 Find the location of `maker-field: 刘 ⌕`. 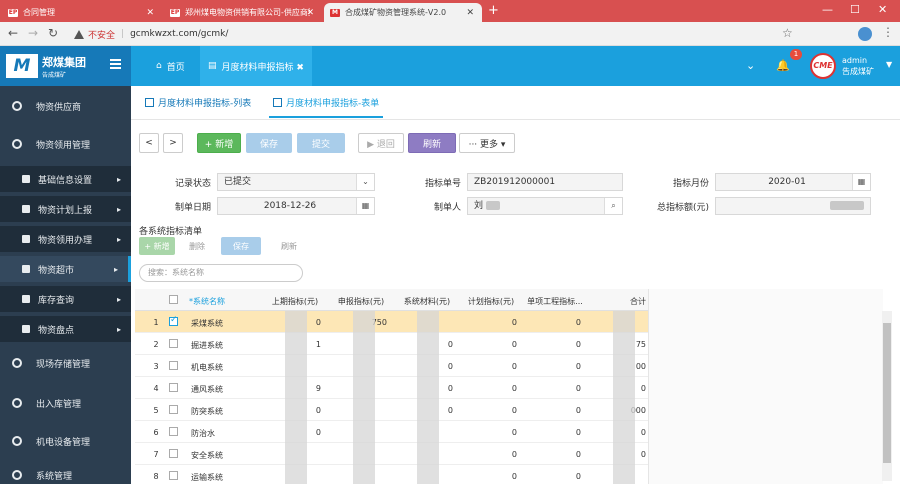

maker-field: 刘 ⌕ is located at coordinates (545, 206).